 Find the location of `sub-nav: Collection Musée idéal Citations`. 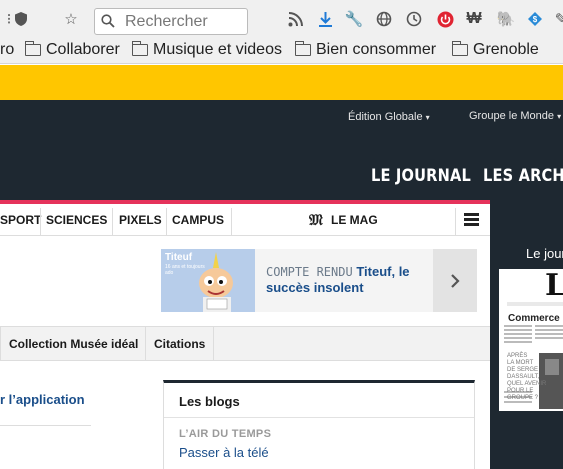

sub-nav: Collection Musée idéal Citations is located at coordinates (245, 343).